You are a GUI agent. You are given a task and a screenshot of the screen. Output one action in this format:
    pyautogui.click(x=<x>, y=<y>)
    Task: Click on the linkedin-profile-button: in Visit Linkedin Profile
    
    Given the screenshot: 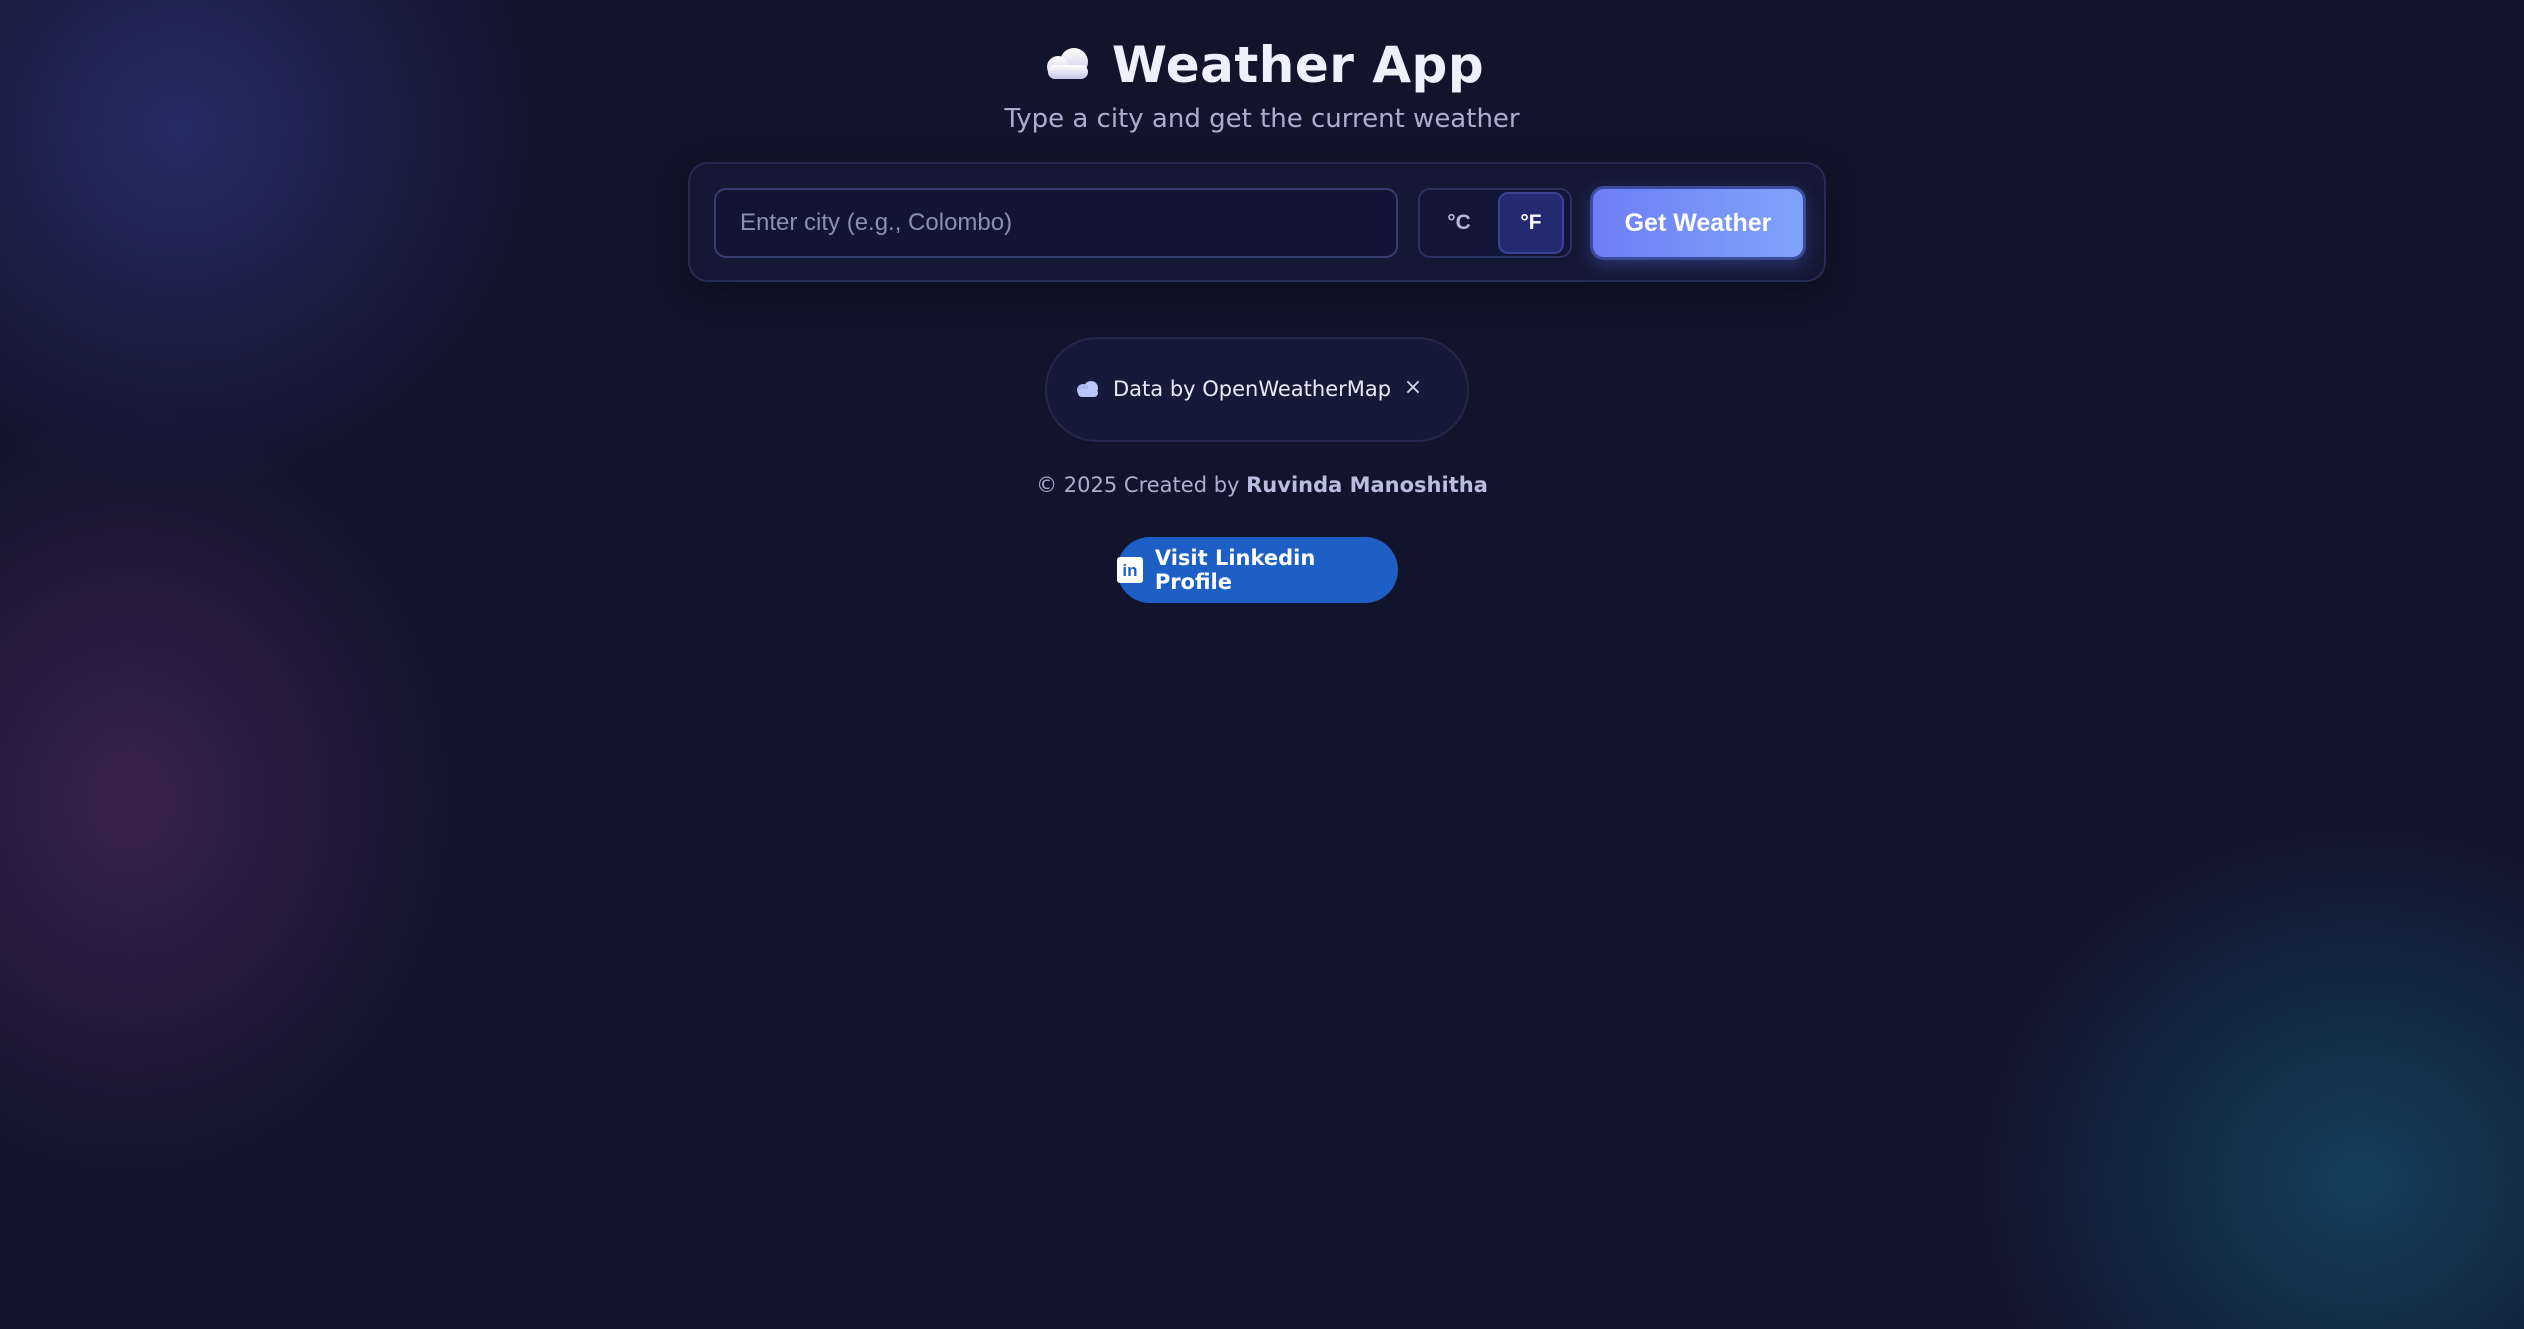 What is the action you would take?
    pyautogui.click(x=1257, y=570)
    